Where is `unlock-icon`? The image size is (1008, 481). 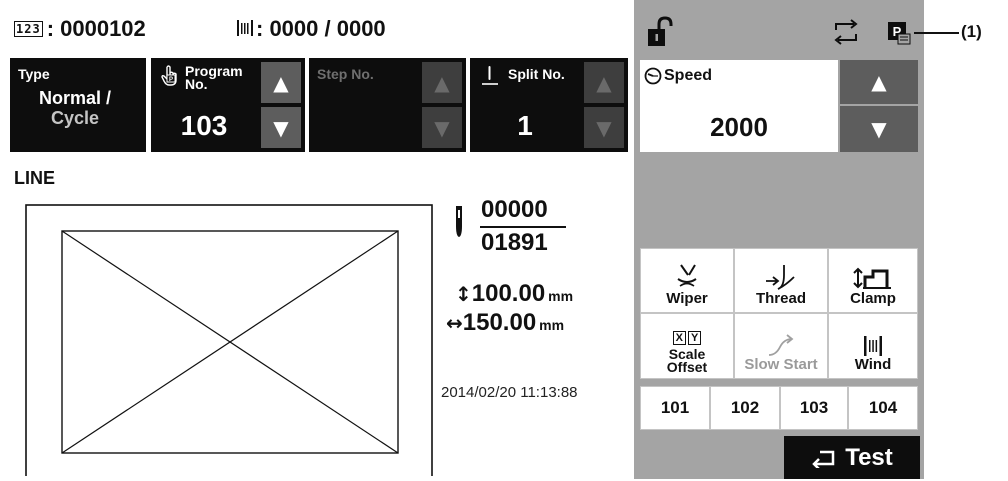
unlock-icon is located at coordinates (660, 32).